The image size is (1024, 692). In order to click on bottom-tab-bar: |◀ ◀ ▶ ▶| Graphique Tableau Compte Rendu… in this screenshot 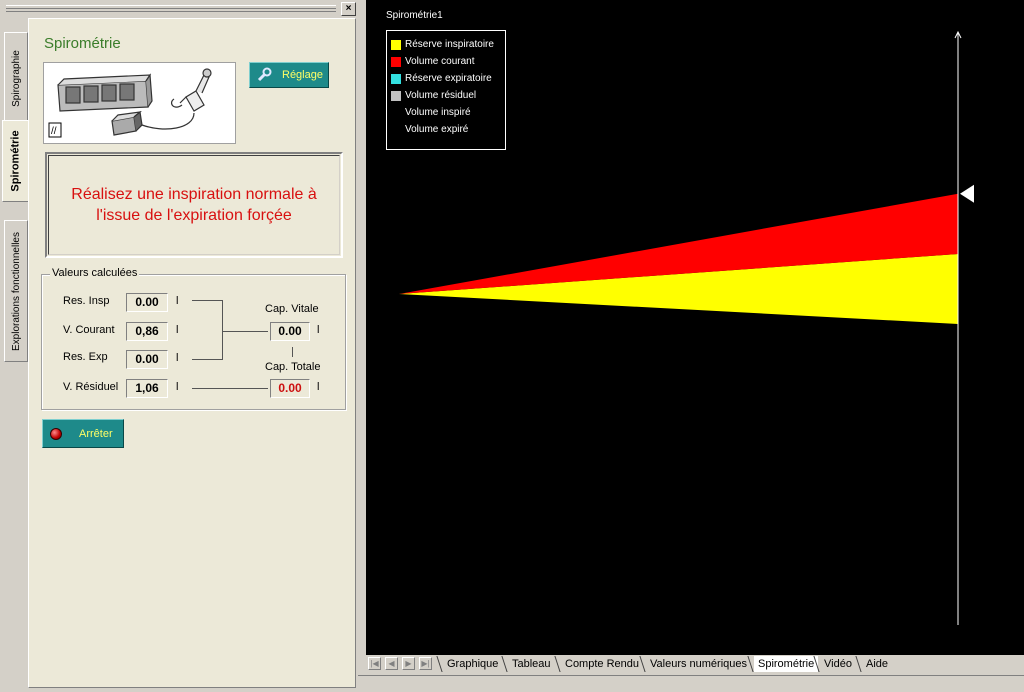, I will do `click(691, 673)`.